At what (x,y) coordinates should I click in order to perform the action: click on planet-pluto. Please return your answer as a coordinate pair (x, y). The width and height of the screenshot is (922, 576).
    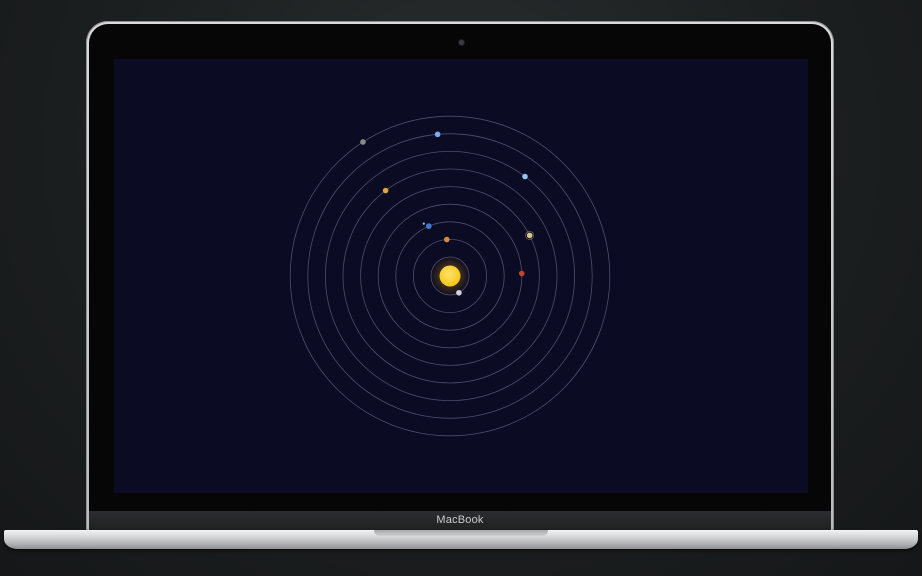
    Looking at the image, I should click on (363, 142).